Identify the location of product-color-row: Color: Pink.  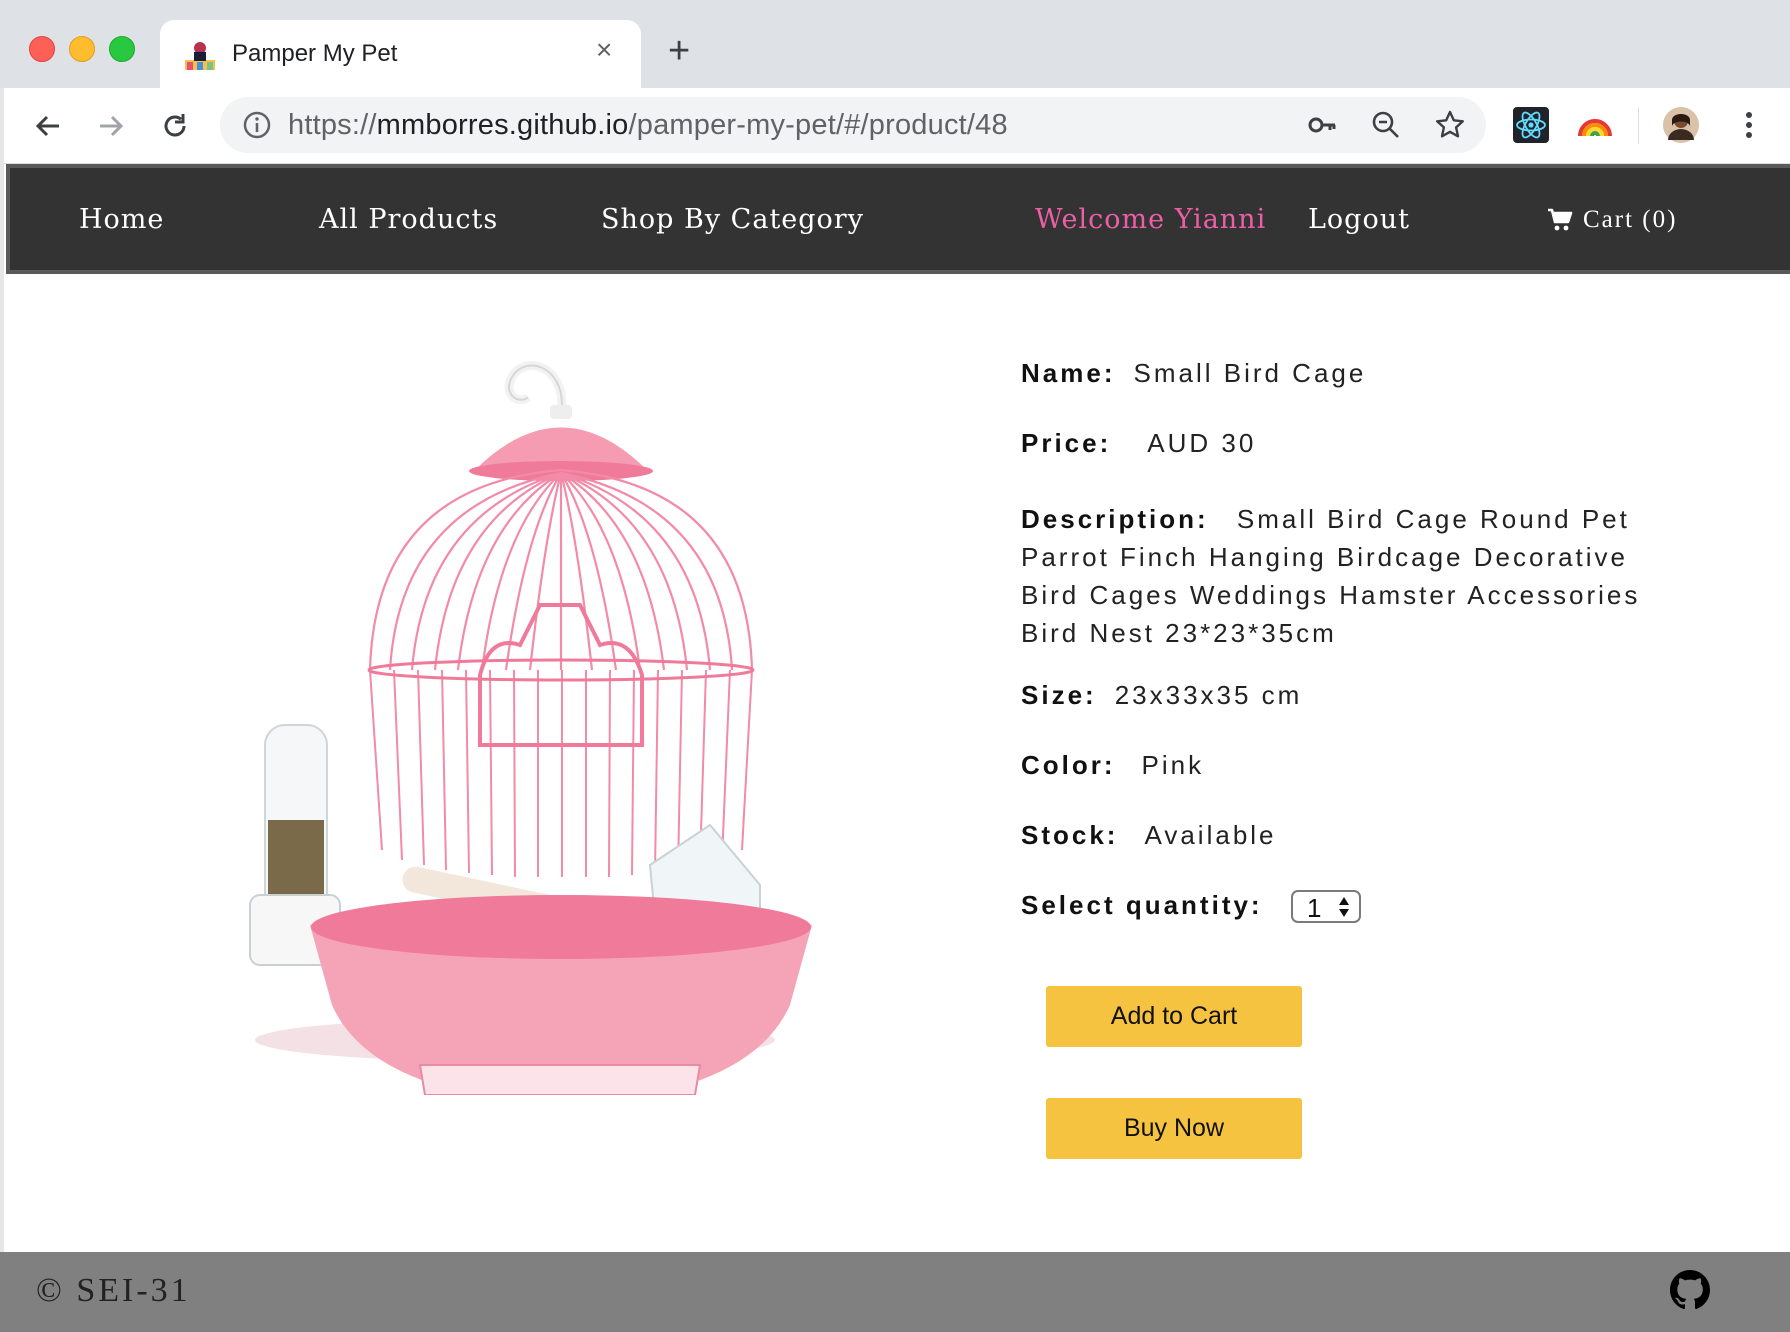
(1112, 765).